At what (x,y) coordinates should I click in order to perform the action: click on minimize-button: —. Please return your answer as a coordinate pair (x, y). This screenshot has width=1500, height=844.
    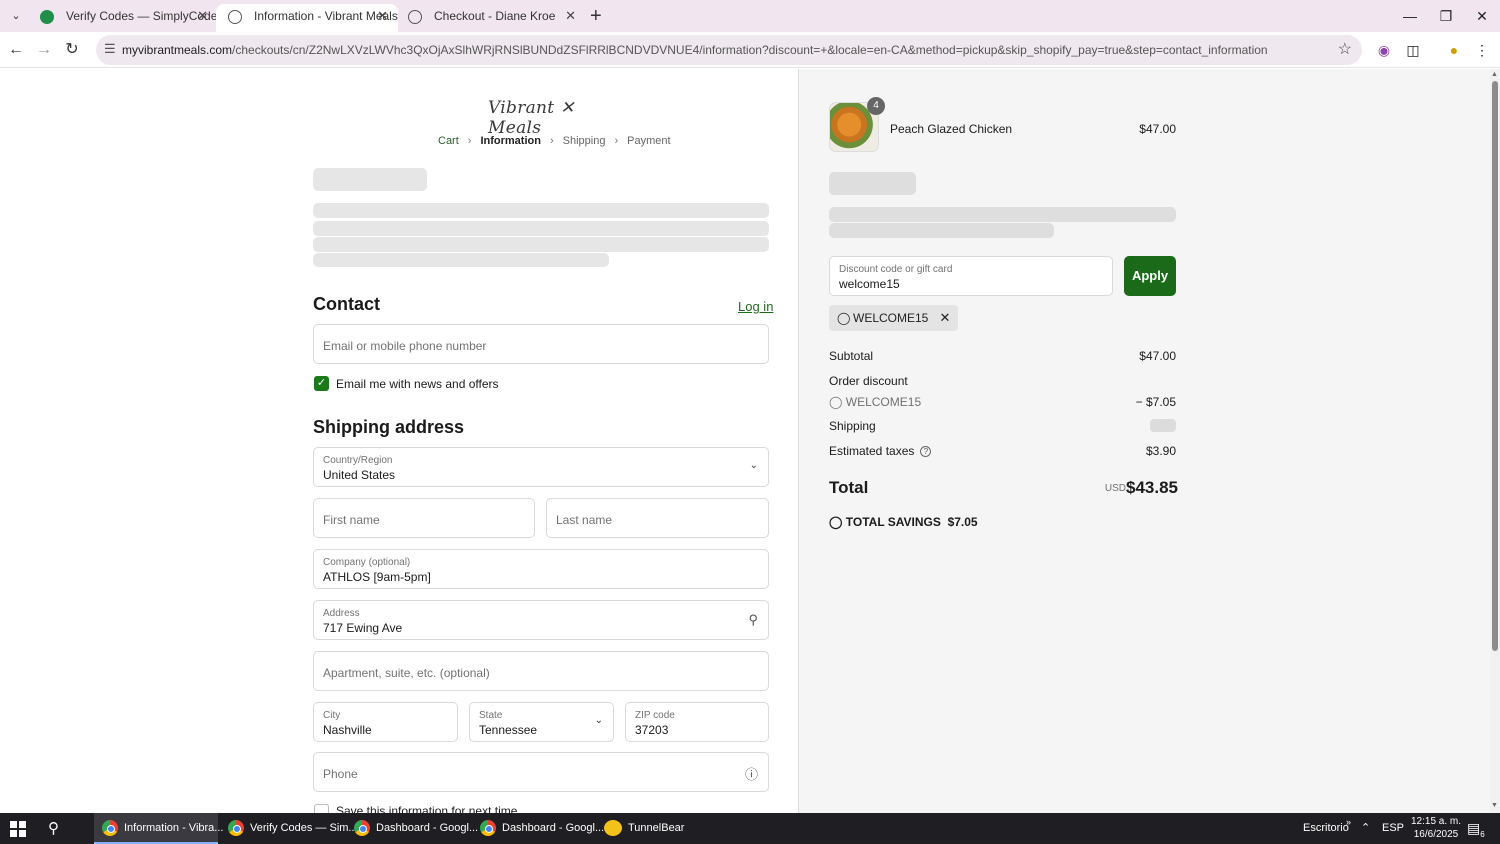
    Looking at the image, I should click on (1410, 16).